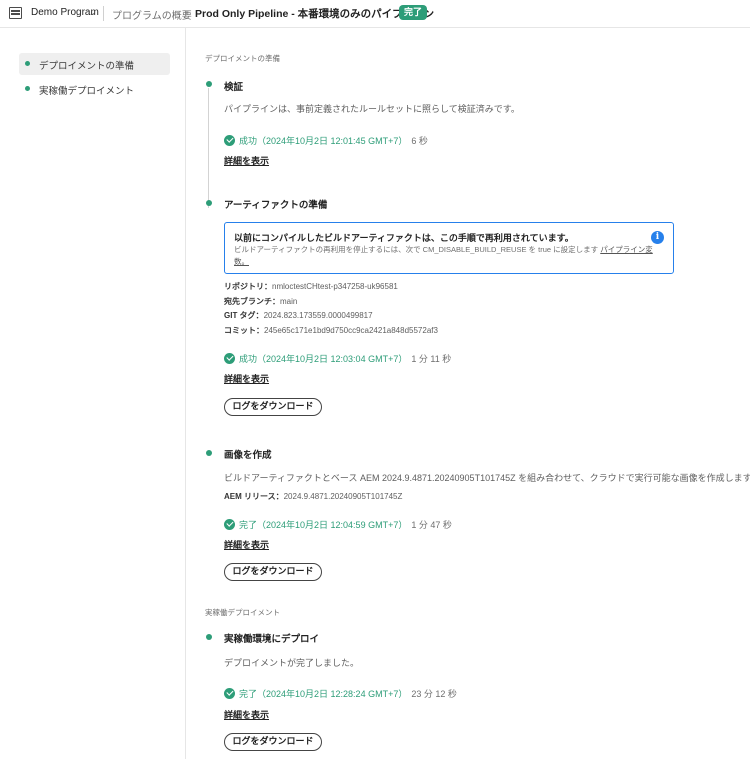  What do you see at coordinates (152, 14) in the screenshot?
I see `breadcrumb-program-overview: プログラムの概要` at bounding box center [152, 14].